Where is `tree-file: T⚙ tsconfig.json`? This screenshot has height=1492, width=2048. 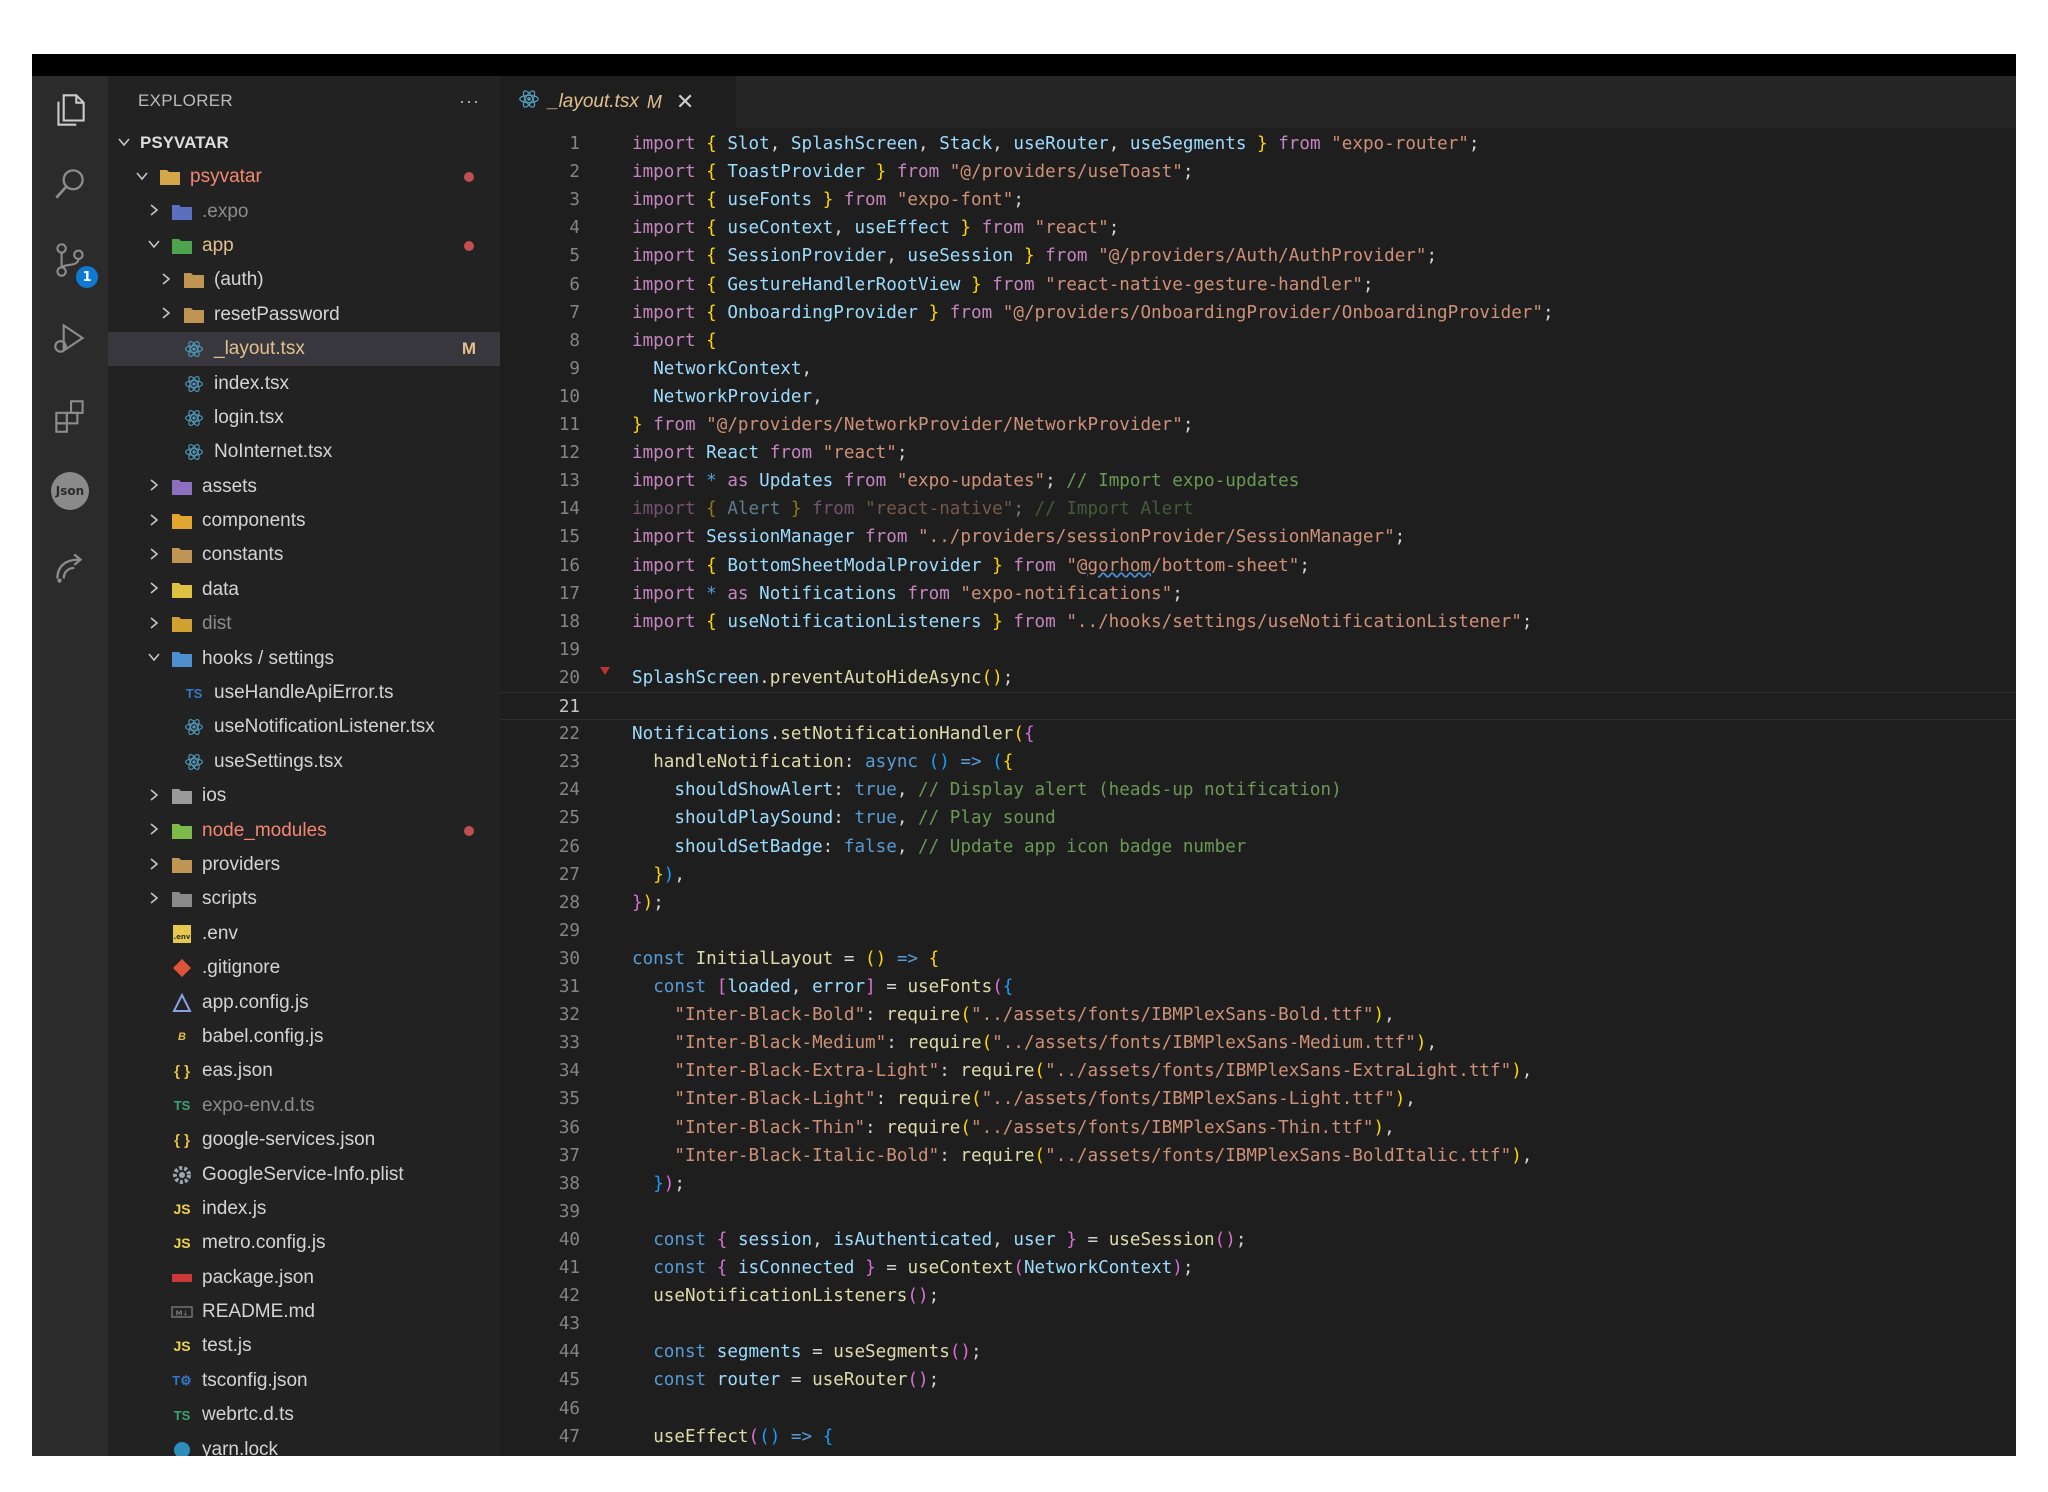 tree-file: T⚙ tsconfig.json is located at coordinates (304, 1381).